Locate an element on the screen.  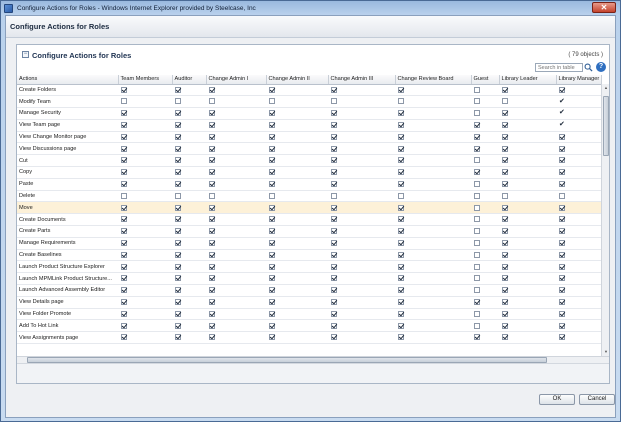
scroll-up-icon: ▲ is located at coordinates (606, 88).